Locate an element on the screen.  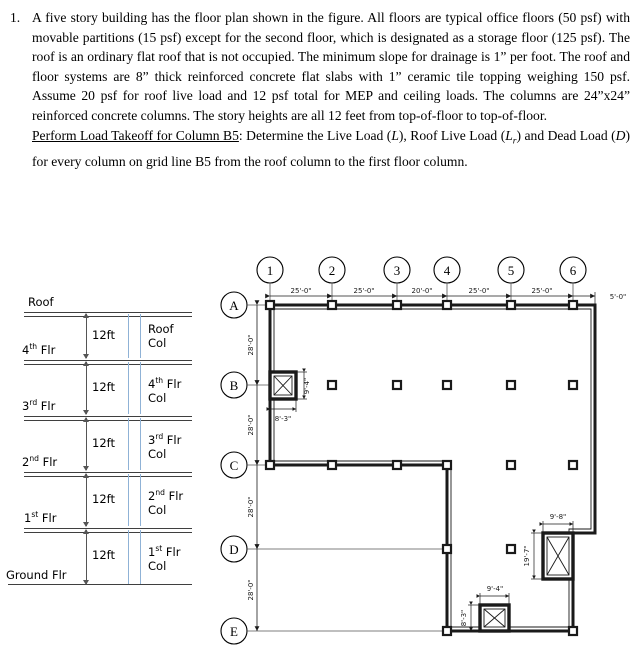
column-D5 is located at coordinates (511, 549).